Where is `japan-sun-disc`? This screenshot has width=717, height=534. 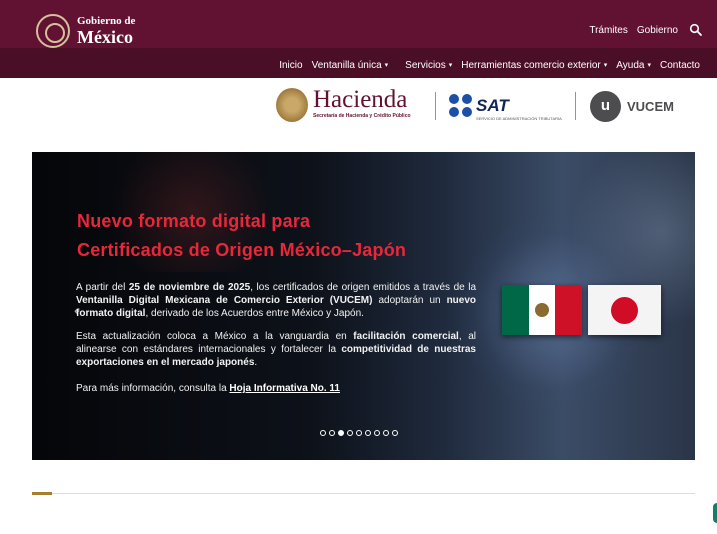
japan-sun-disc is located at coordinates (624, 310).